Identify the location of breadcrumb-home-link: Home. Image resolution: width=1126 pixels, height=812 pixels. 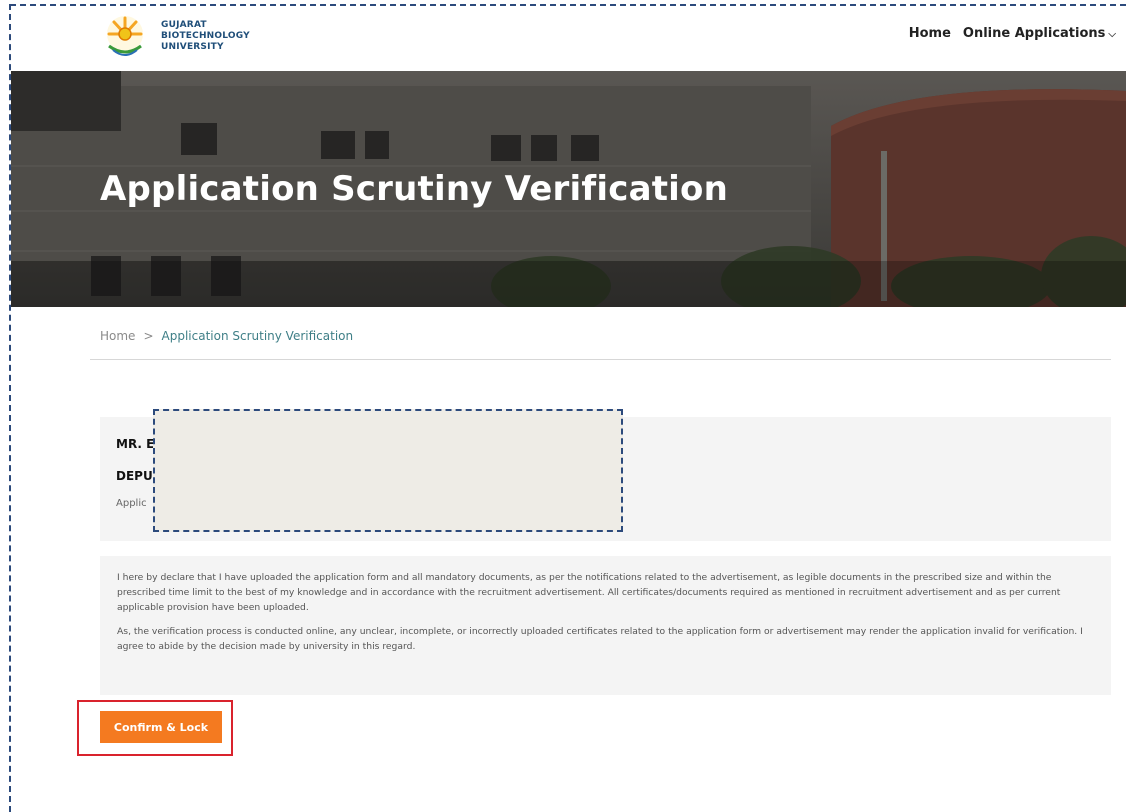
(117, 336).